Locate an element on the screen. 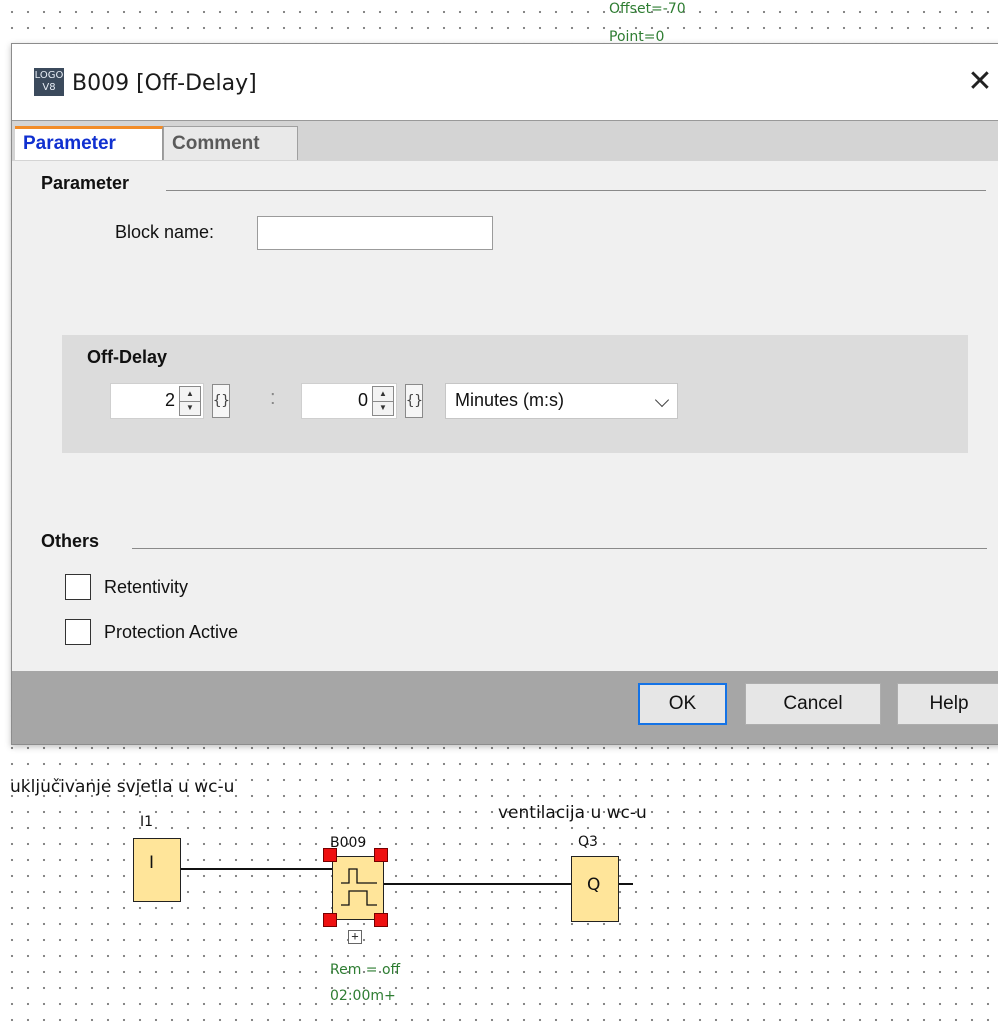 The height and width of the screenshot is (1025, 998). time-unit-value: Minutes (m:s) is located at coordinates (510, 400).